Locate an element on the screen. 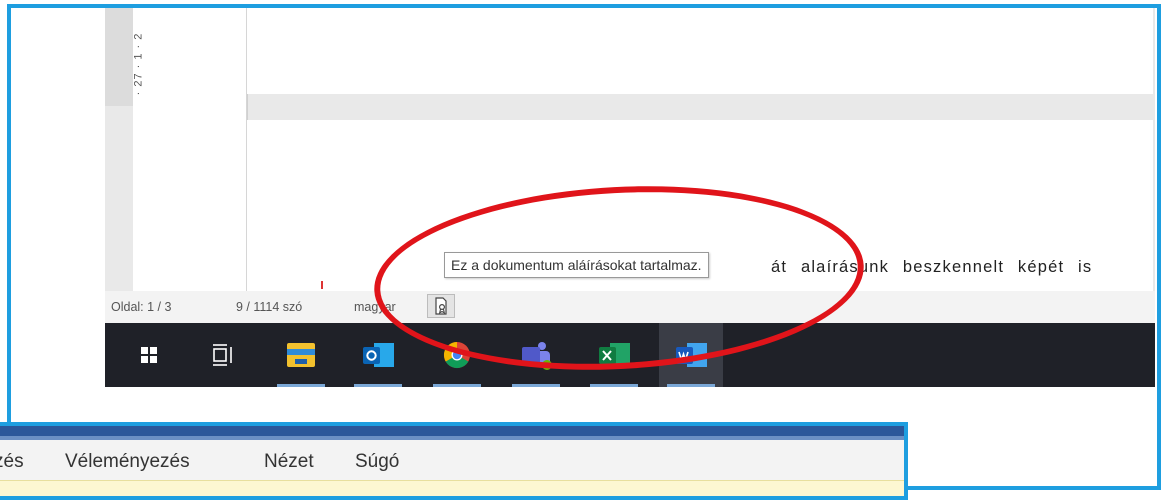 This screenshot has height=503, width=1170. start-button is located at coordinates (149, 355).